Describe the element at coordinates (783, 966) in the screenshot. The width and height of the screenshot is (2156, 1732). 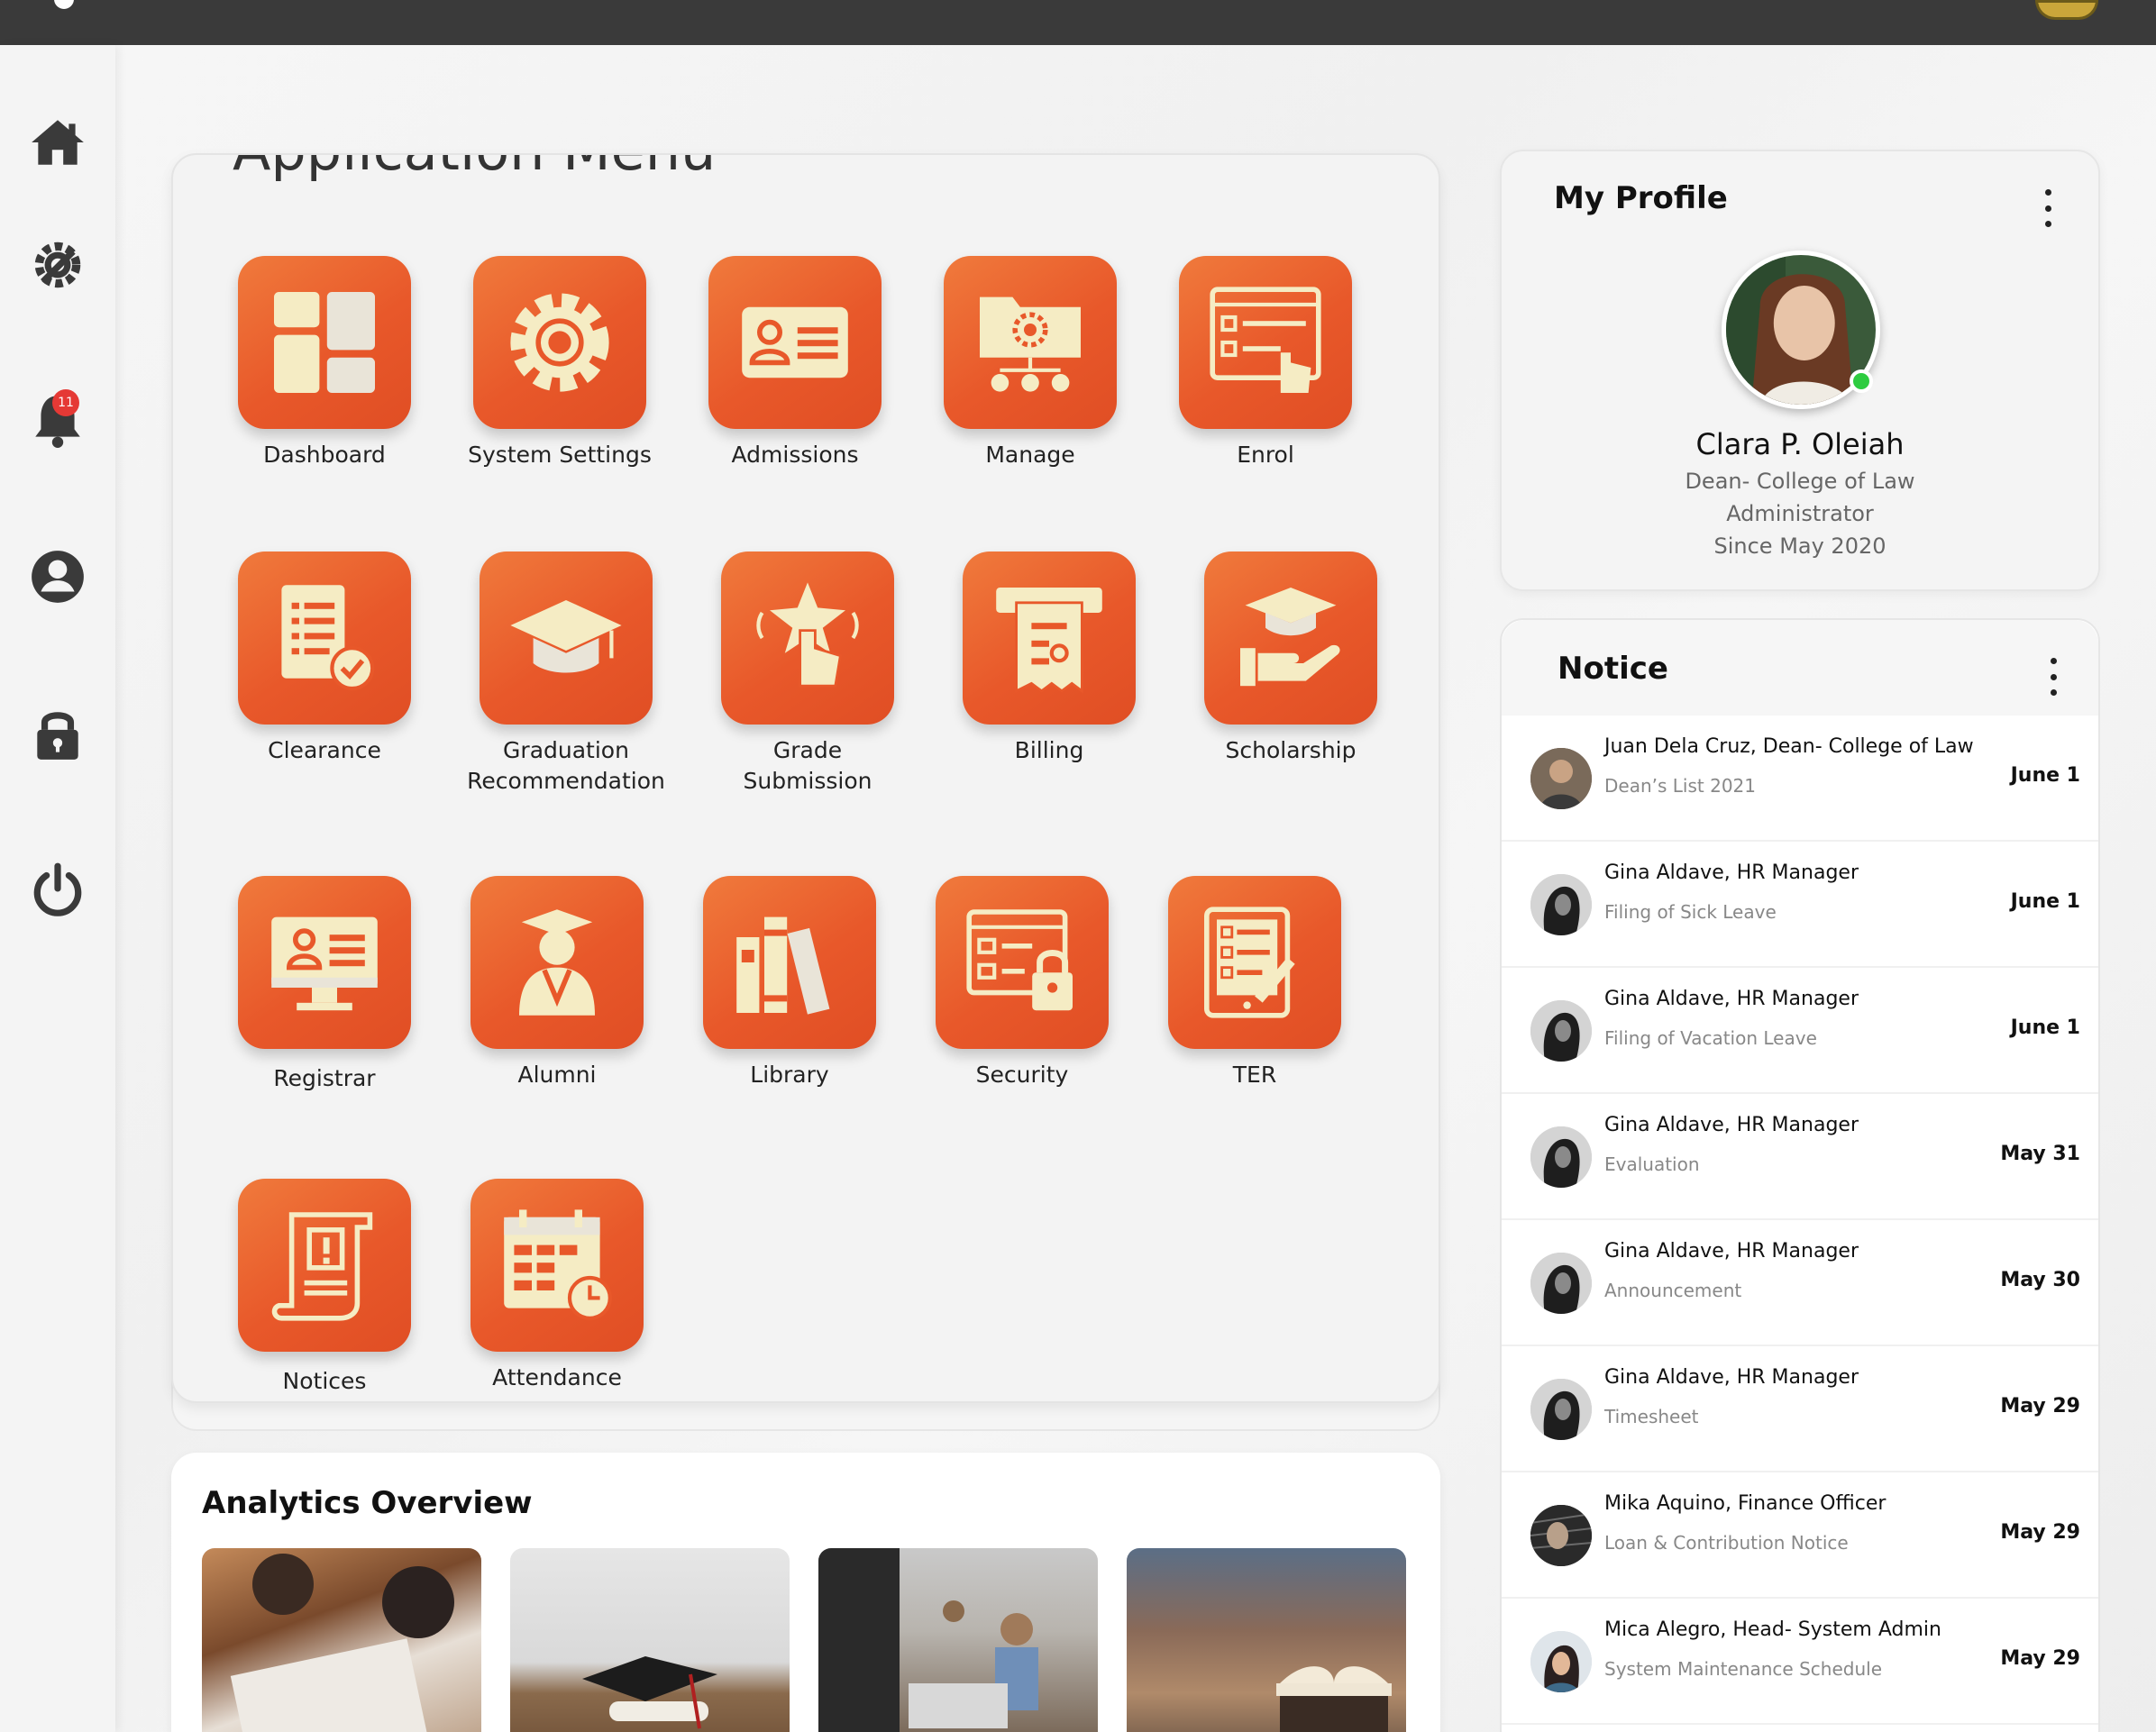
I see `books-icon` at that location.